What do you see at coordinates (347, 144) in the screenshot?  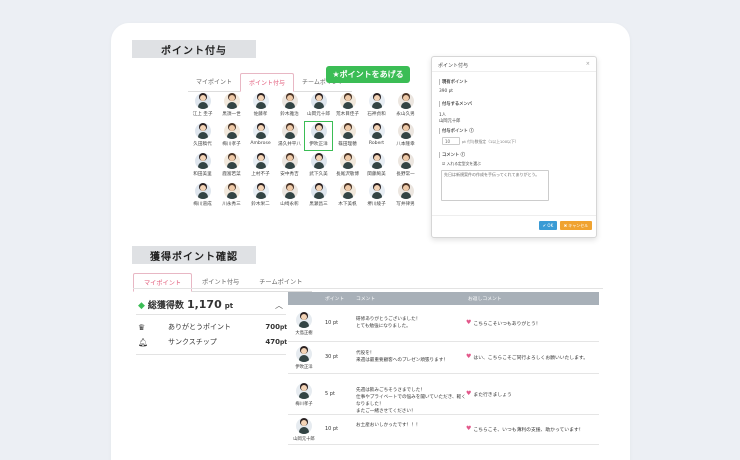 I see `member-name: 篠田理穂` at bounding box center [347, 144].